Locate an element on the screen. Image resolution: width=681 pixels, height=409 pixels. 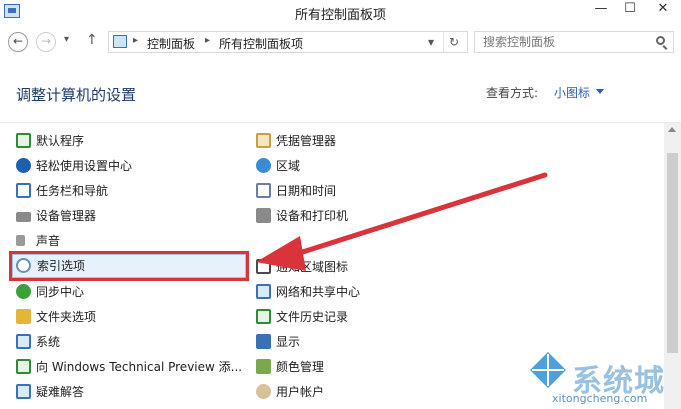
vertical-scrollbar is located at coordinates (672, 266).